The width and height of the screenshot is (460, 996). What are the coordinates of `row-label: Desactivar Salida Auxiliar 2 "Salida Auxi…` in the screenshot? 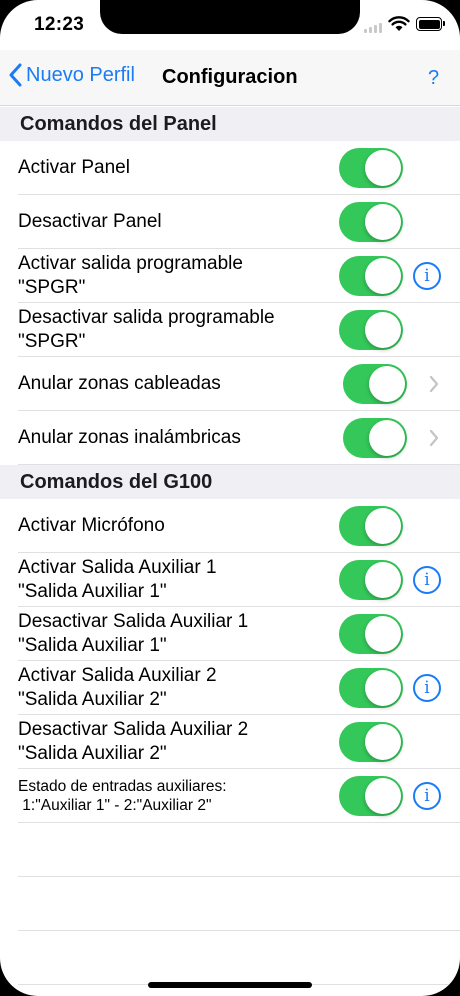 It's located at (178, 742).